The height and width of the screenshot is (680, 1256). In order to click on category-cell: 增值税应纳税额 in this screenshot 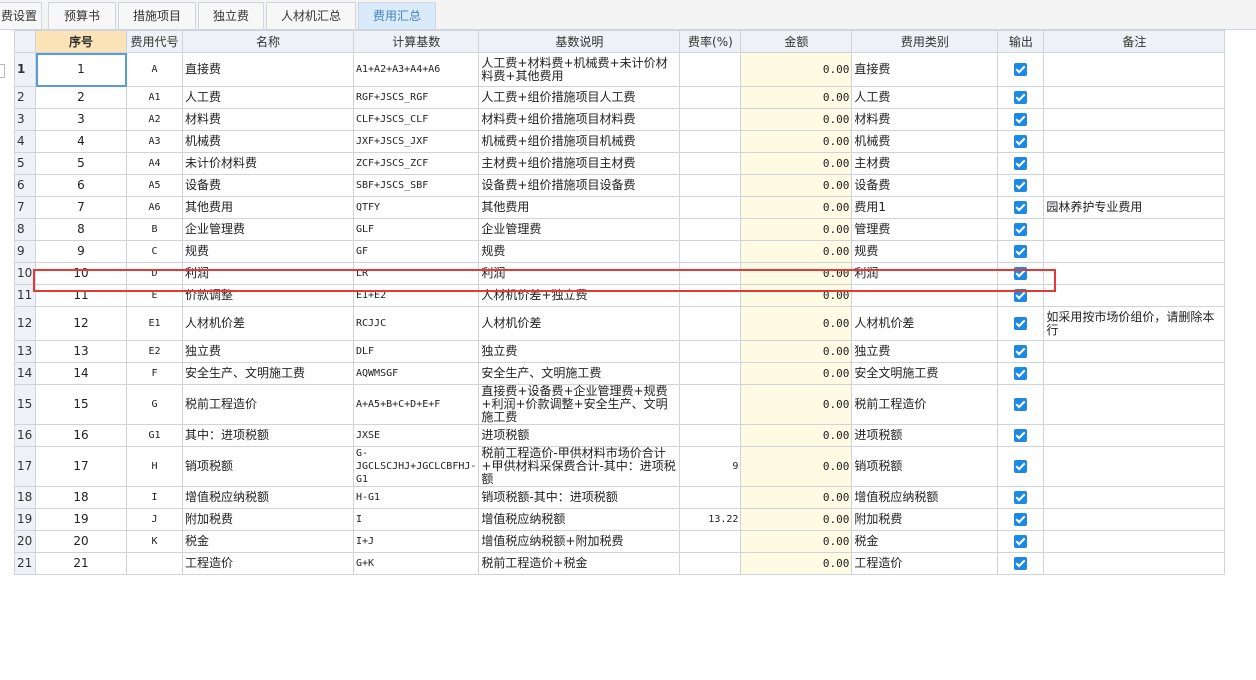, I will do `click(925, 497)`.